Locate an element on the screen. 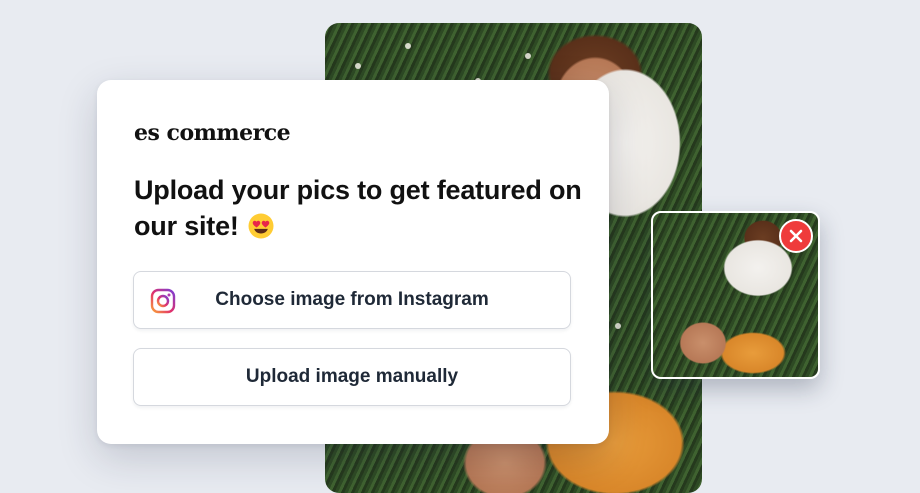 The width and height of the screenshot is (920, 493). choose-instagram-button: Choose image from Instagram is located at coordinates (352, 300).